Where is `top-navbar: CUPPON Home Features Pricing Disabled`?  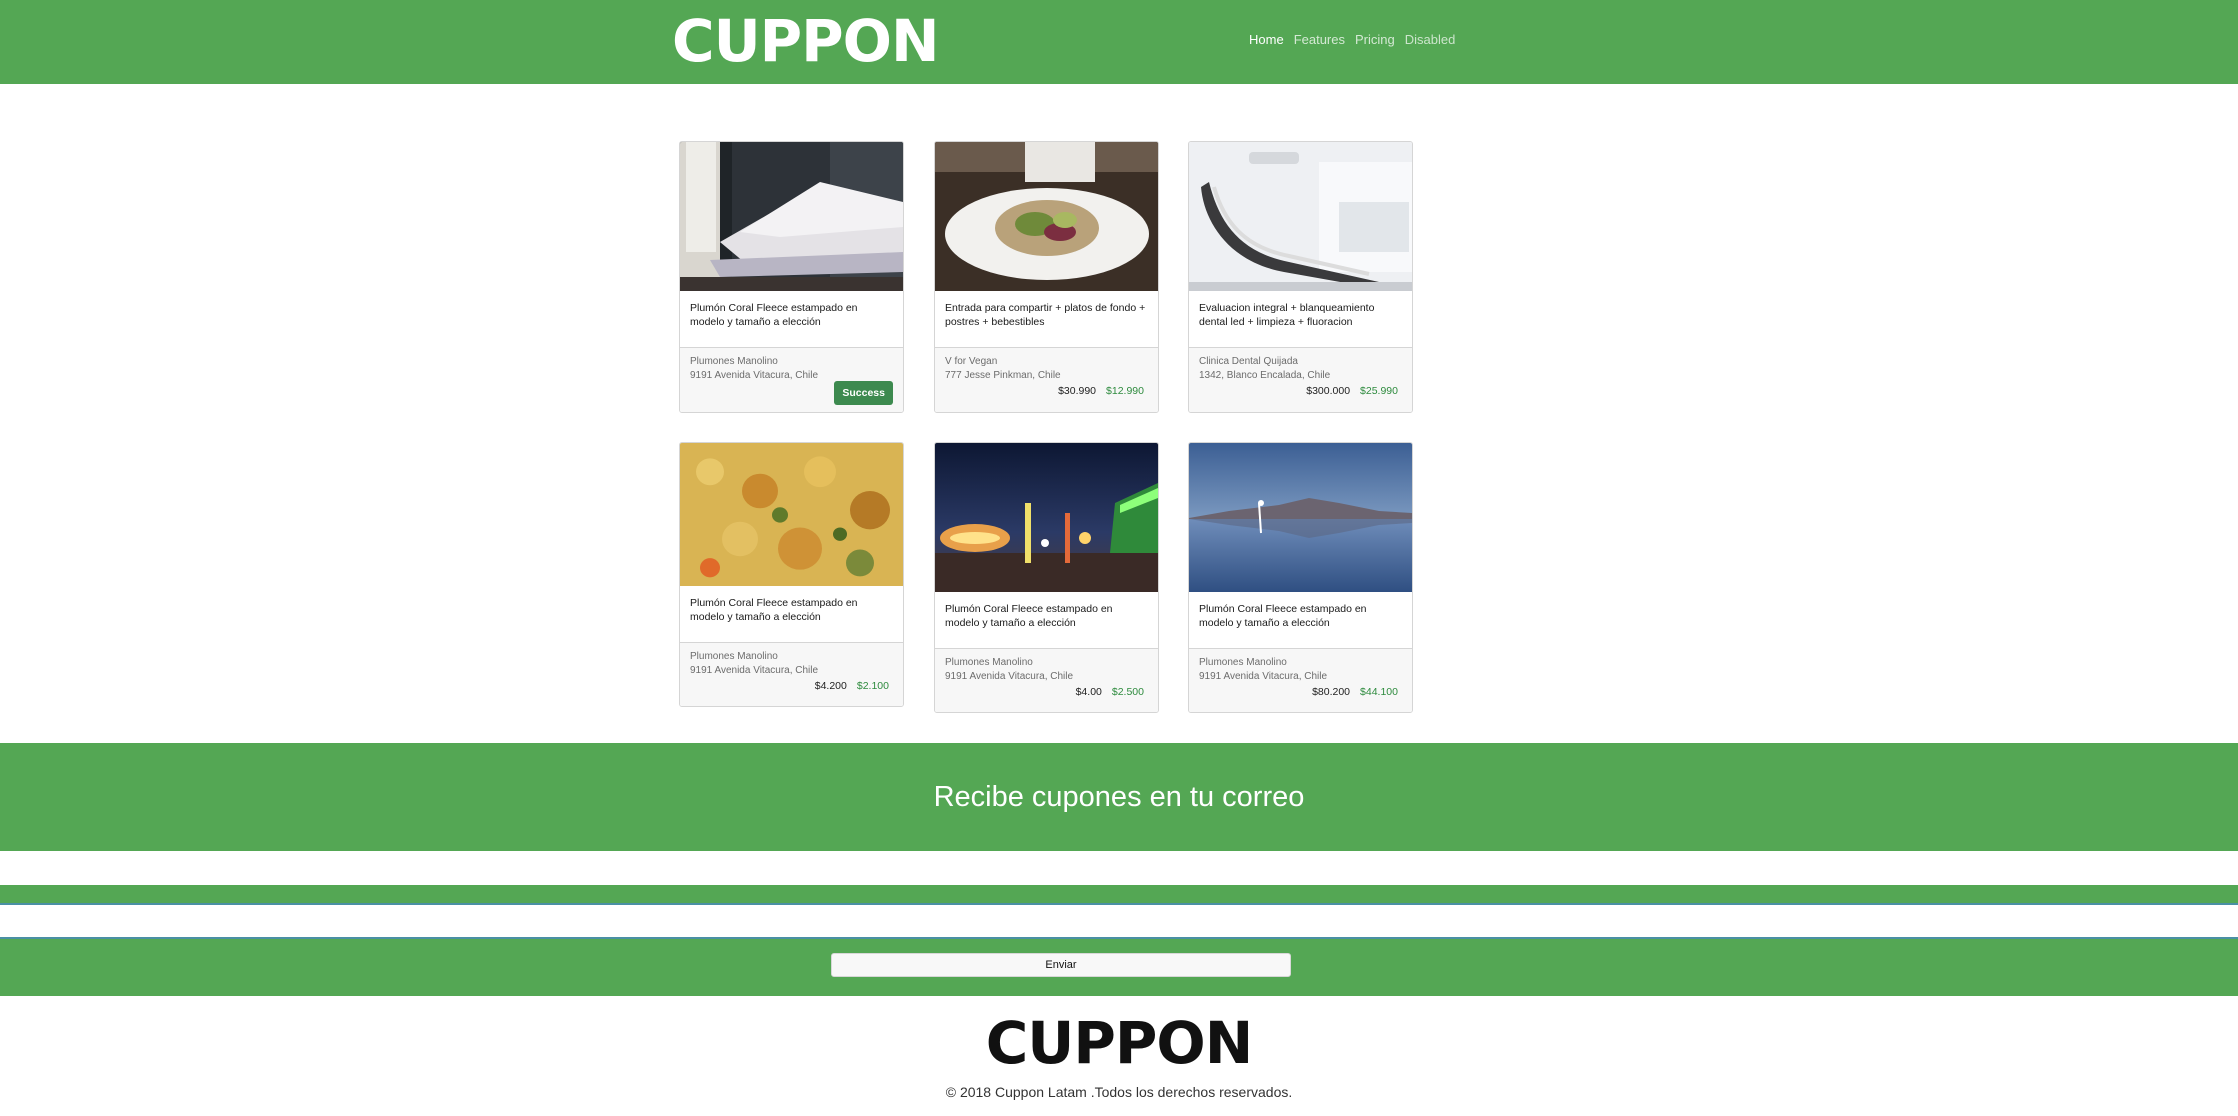 top-navbar: CUPPON Home Features Pricing Disabled is located at coordinates (1119, 42).